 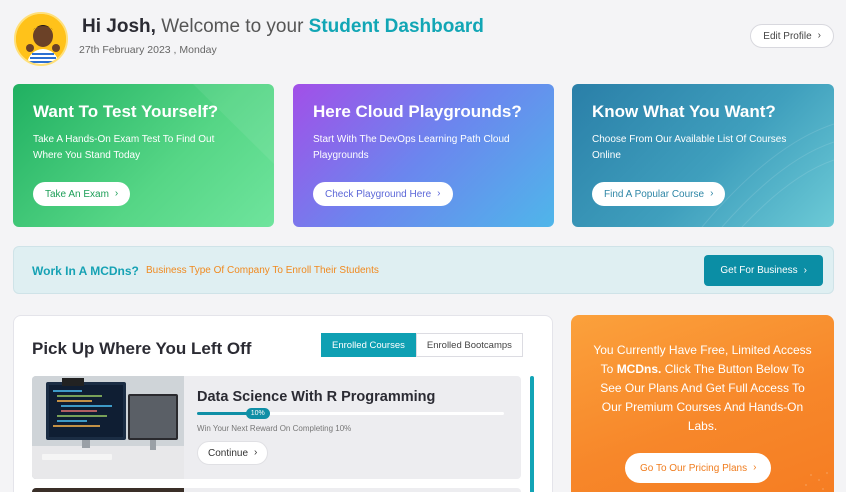 What do you see at coordinates (759, 270) in the screenshot?
I see `get-for-business-label: Get For Business` at bounding box center [759, 270].